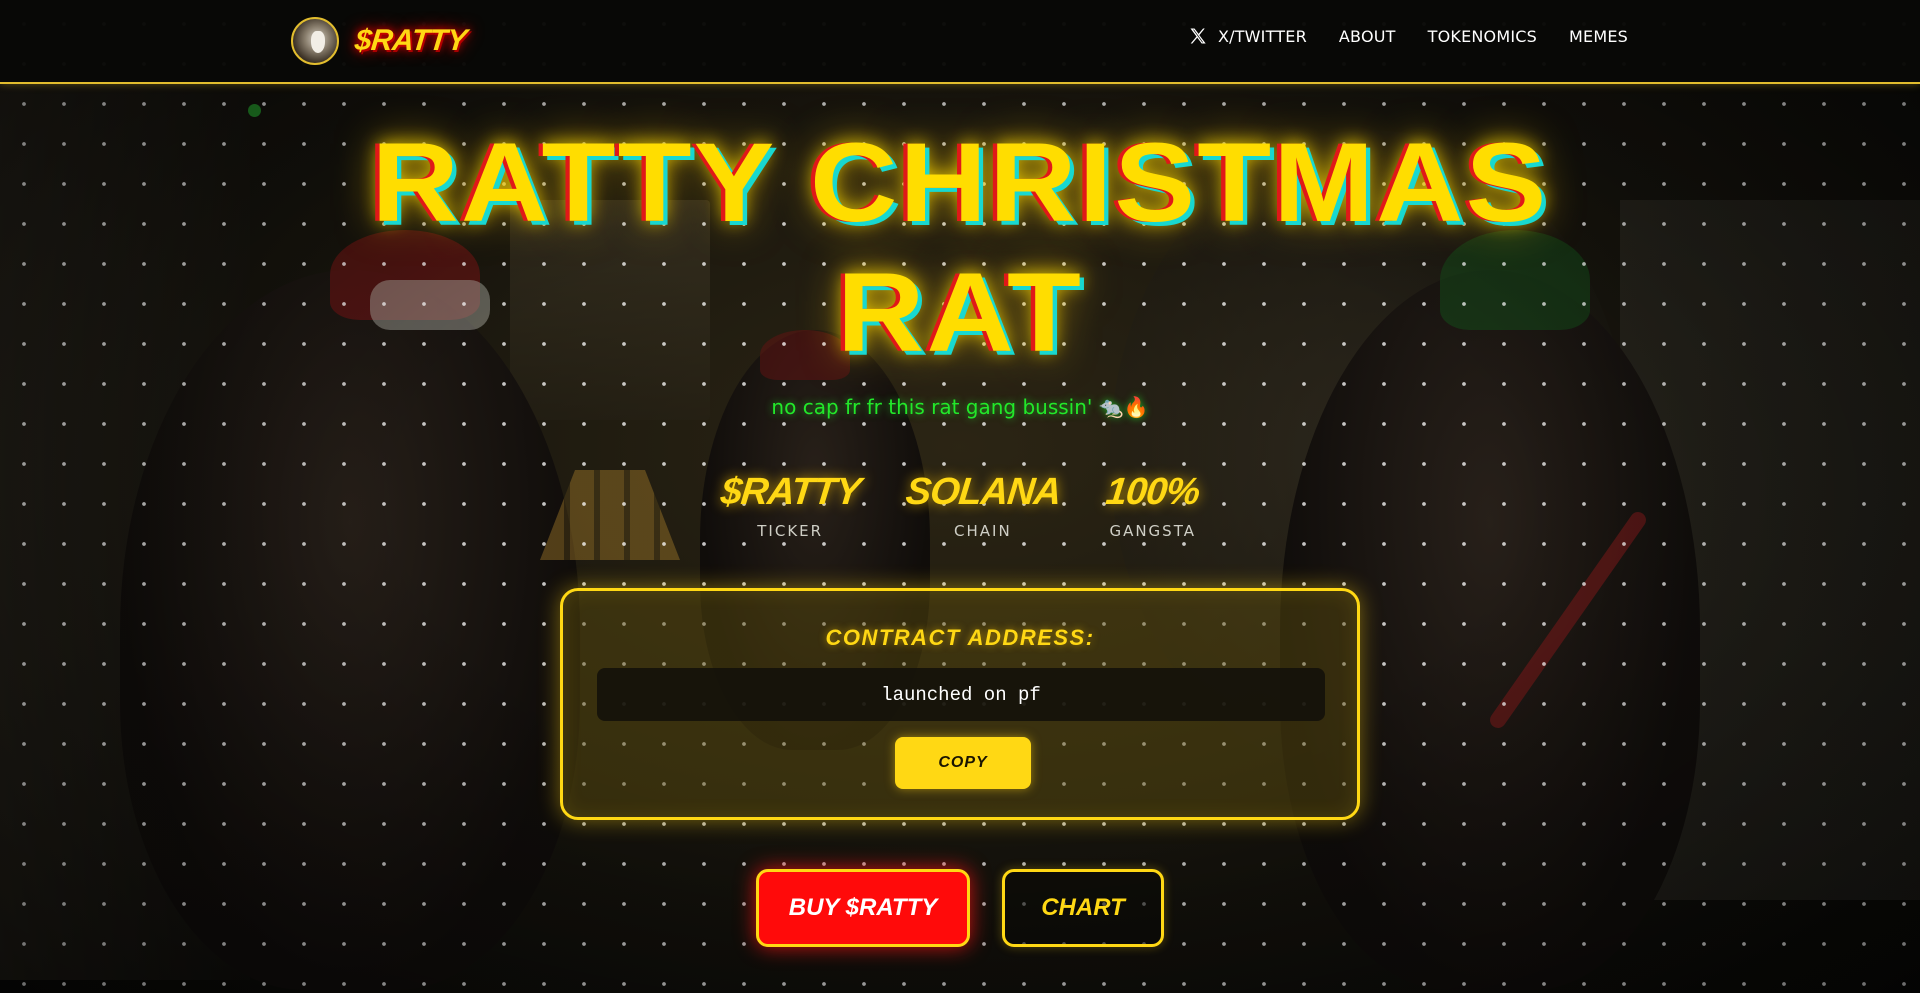  What do you see at coordinates (1408, 36) in the screenshot?
I see `main-nav: X/TWITTER ABOUT TOKENOMICS MEMES` at bounding box center [1408, 36].